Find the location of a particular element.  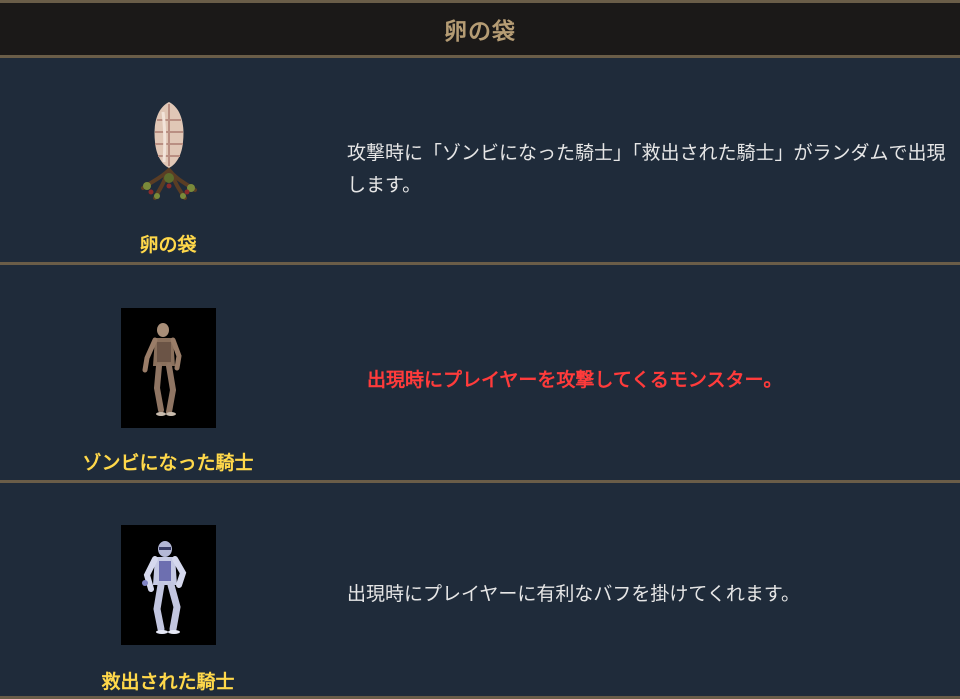

panel-title: 卵の袋 is located at coordinates (480, 32).